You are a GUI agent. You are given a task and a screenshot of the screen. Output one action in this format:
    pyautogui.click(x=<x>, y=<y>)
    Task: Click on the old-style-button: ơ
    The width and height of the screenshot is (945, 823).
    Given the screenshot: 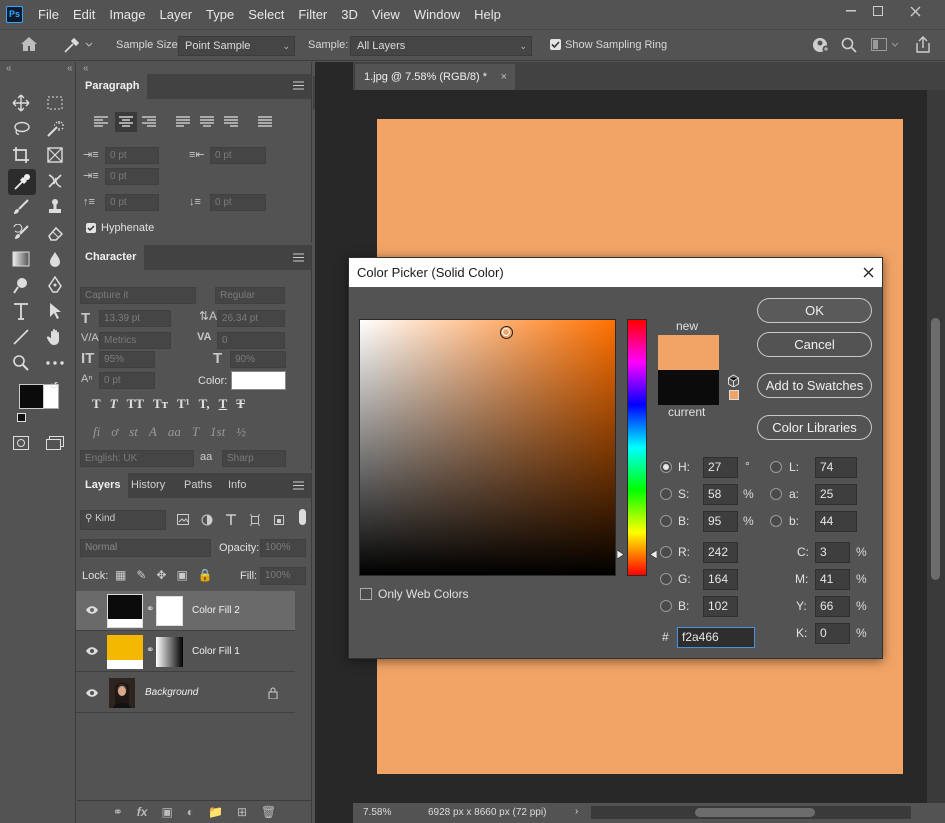 What is the action you would take?
    pyautogui.click(x=114, y=432)
    